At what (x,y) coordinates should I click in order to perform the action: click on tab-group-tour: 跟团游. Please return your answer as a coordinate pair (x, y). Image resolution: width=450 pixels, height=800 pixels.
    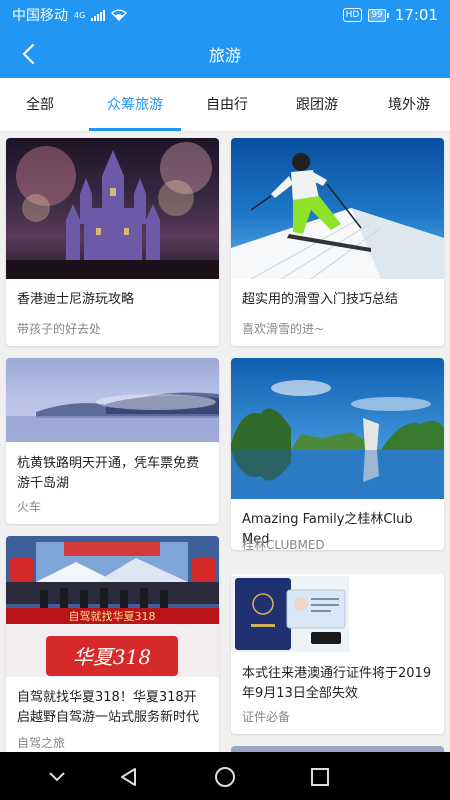
    Looking at the image, I should click on (317, 105).